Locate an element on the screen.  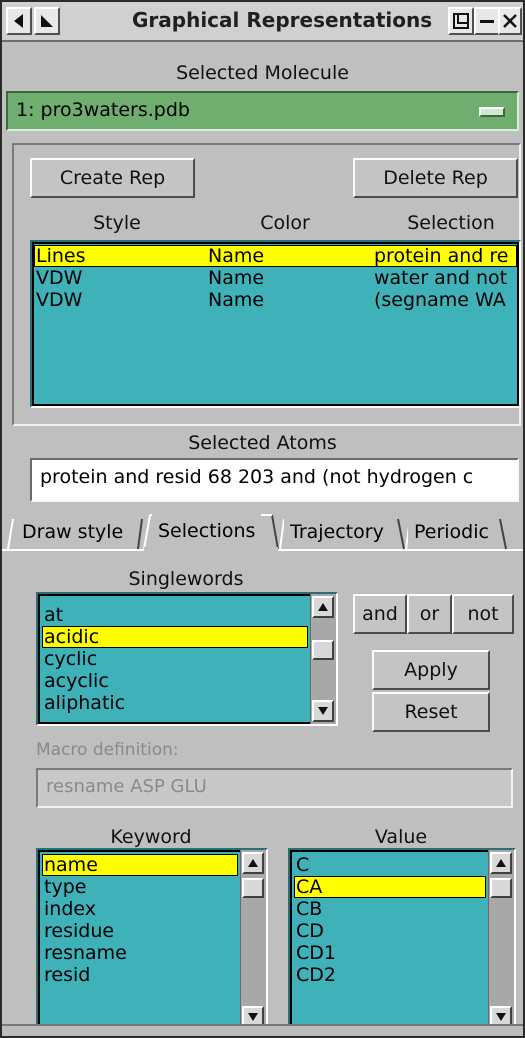
singleword-item: acyclic is located at coordinates (175, 681).